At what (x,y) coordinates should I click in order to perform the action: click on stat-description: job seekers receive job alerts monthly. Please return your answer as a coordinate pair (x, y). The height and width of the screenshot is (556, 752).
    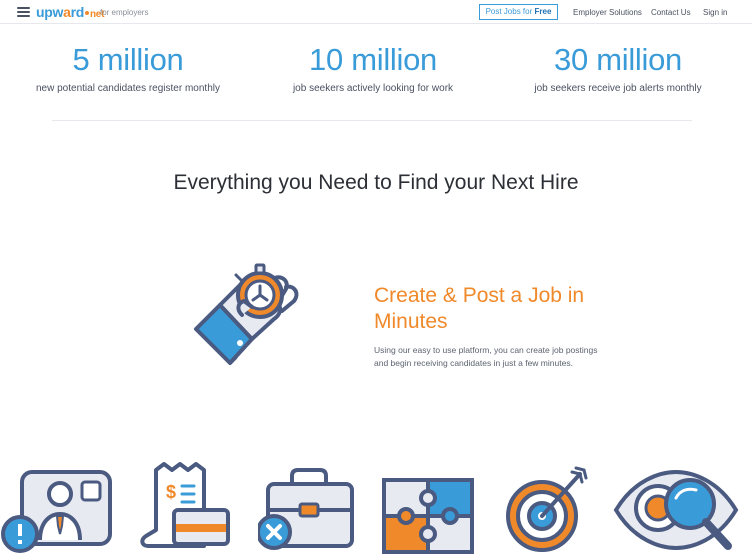
    Looking at the image, I should click on (618, 88).